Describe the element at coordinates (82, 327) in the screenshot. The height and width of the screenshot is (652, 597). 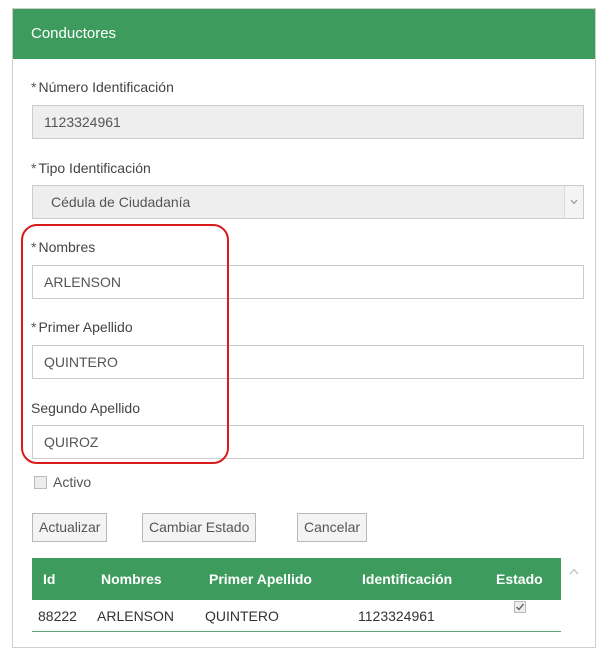
I see `first-surname-label: * Primer Apellido` at that location.